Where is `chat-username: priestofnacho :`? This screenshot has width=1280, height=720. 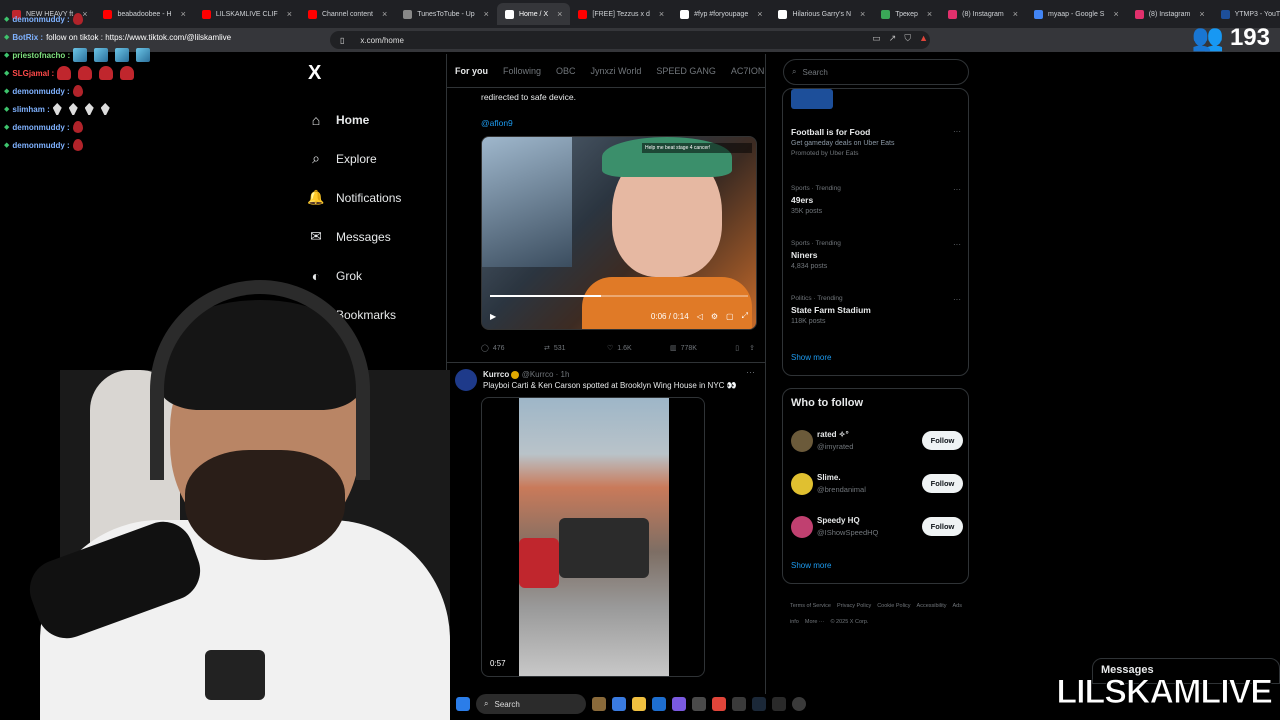 chat-username: priestofnacho : is located at coordinates (41, 55).